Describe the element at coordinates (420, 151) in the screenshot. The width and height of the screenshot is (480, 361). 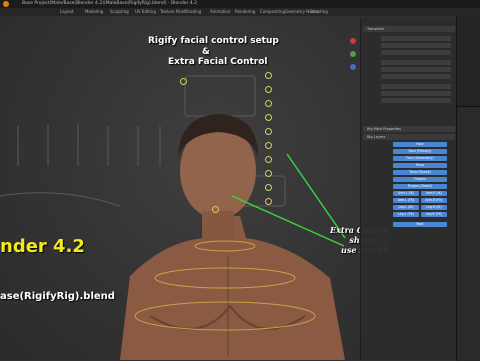
I see `rig-layer-button: Face (Primary)` at that location.